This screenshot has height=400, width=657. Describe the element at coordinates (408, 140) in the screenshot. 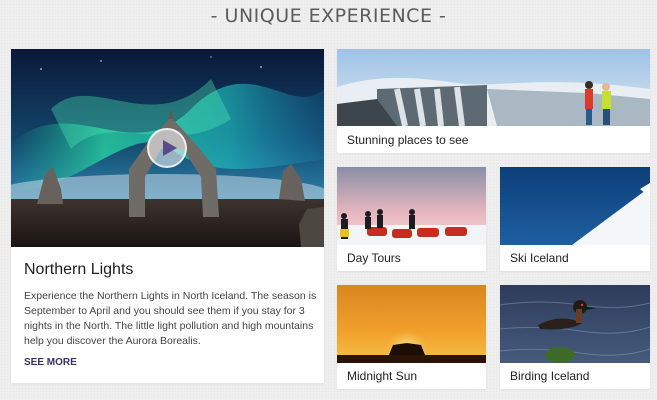

I see `card-label: Stunning places to see` at that location.